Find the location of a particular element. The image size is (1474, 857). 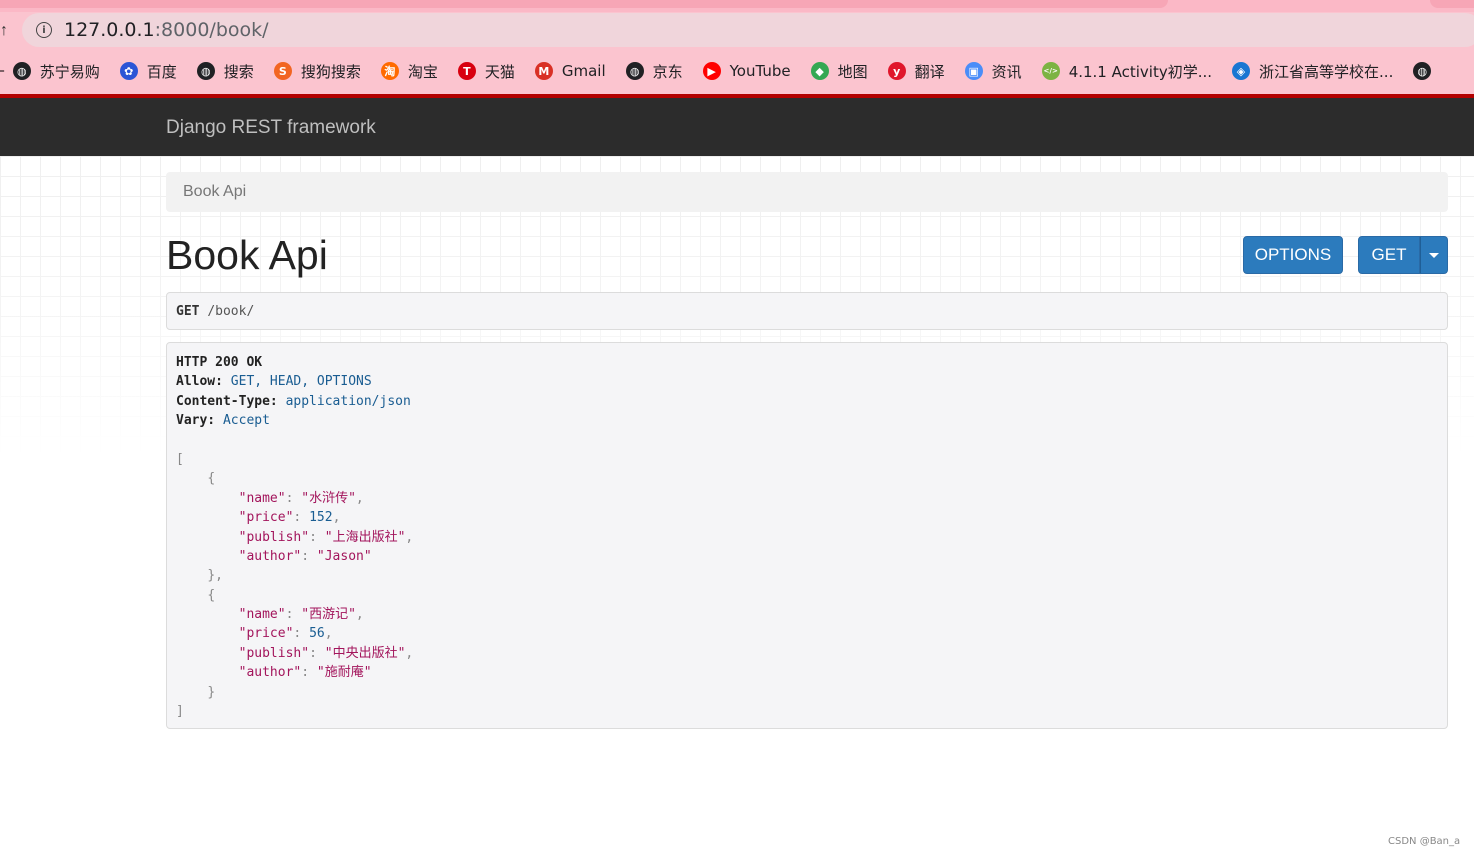

header-key: Content-Type: is located at coordinates (227, 401).